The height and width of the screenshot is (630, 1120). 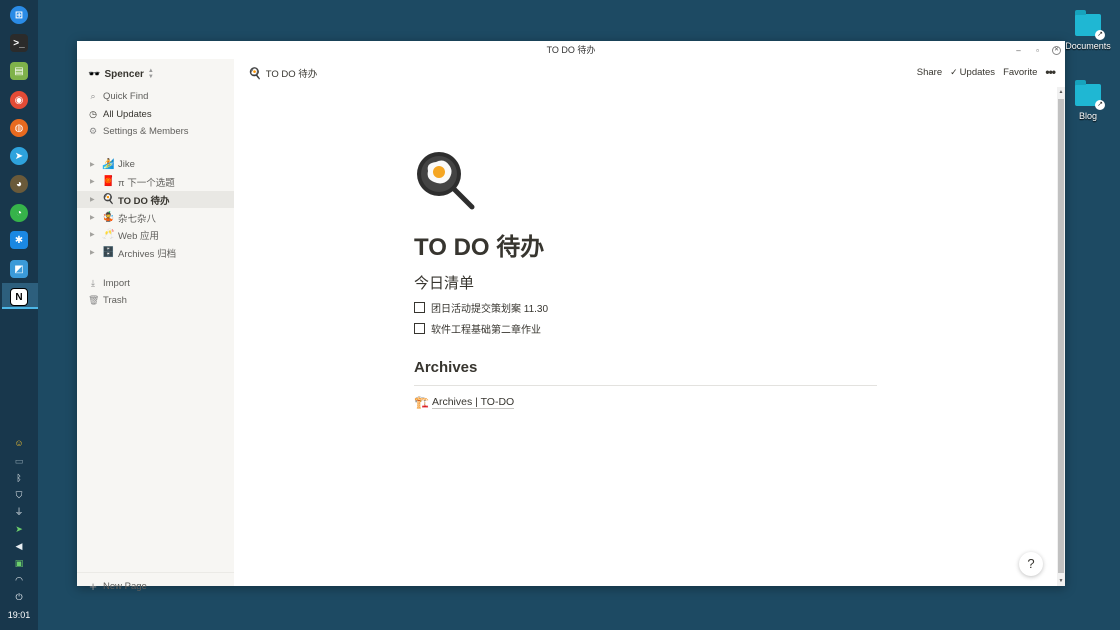 I want to click on desktop-blog: ↗ Blog, so click(x=1088, y=100).